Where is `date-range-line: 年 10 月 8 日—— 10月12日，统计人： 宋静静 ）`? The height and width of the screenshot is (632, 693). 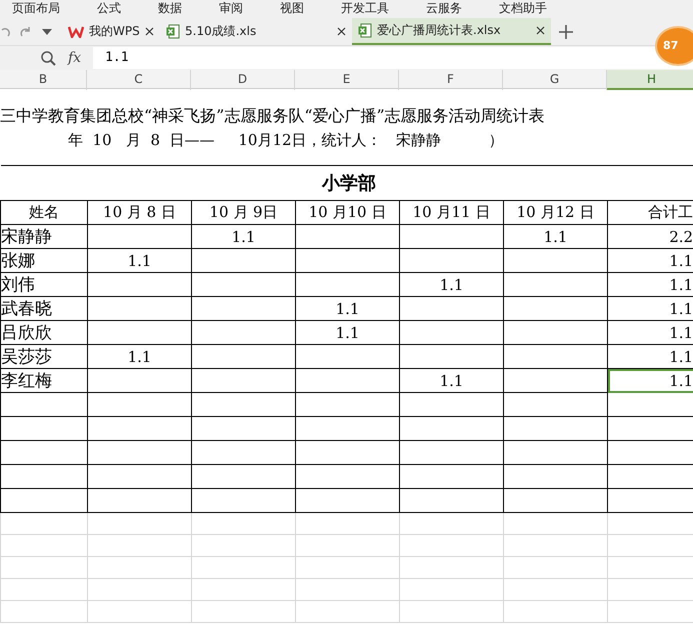
date-range-line: 年 10 月 8 日—— 10月12日，统计人： 宋静静 ） is located at coordinates (286, 140).